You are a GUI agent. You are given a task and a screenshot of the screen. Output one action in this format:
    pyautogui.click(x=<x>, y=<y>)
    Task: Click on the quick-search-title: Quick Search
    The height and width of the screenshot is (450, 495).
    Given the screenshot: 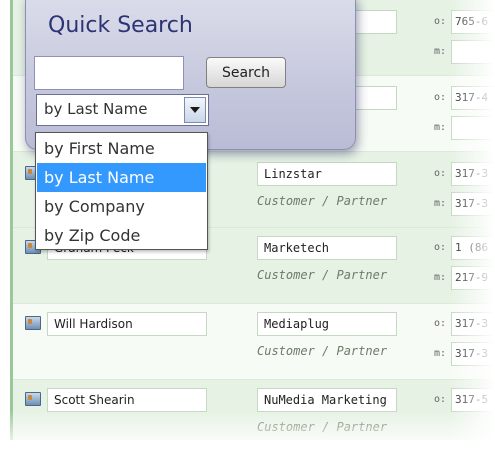 What is the action you would take?
    pyautogui.click(x=120, y=25)
    